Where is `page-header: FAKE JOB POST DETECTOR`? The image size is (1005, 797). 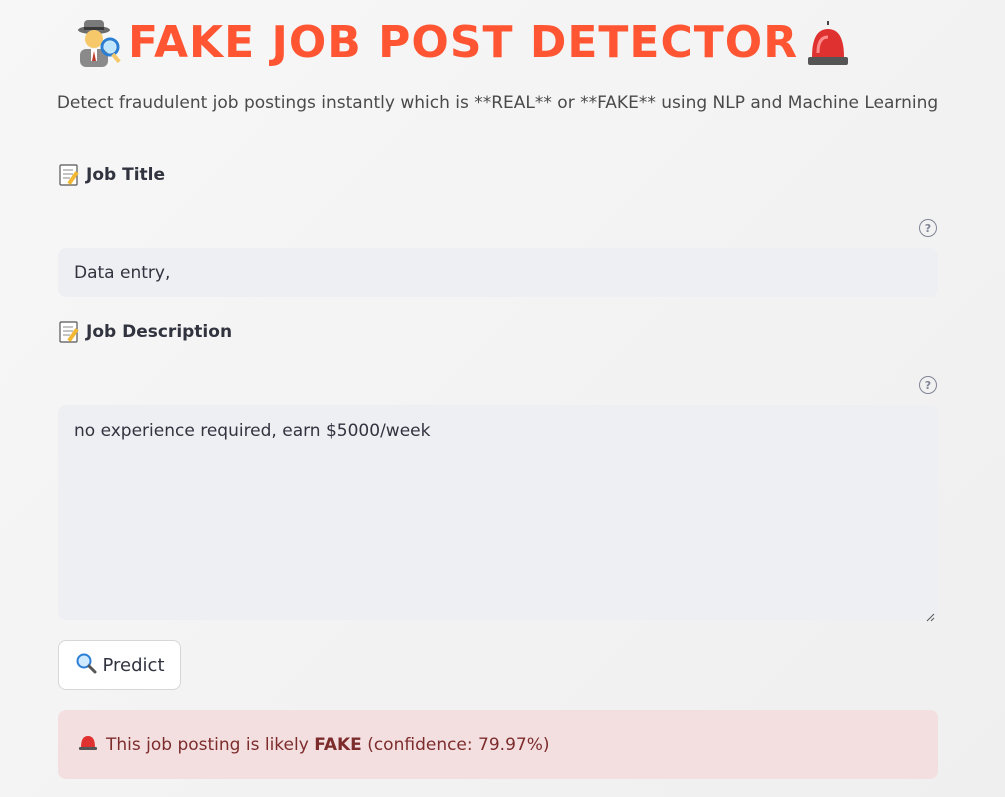 page-header: FAKE JOB POST DETECTOR is located at coordinates (463, 43).